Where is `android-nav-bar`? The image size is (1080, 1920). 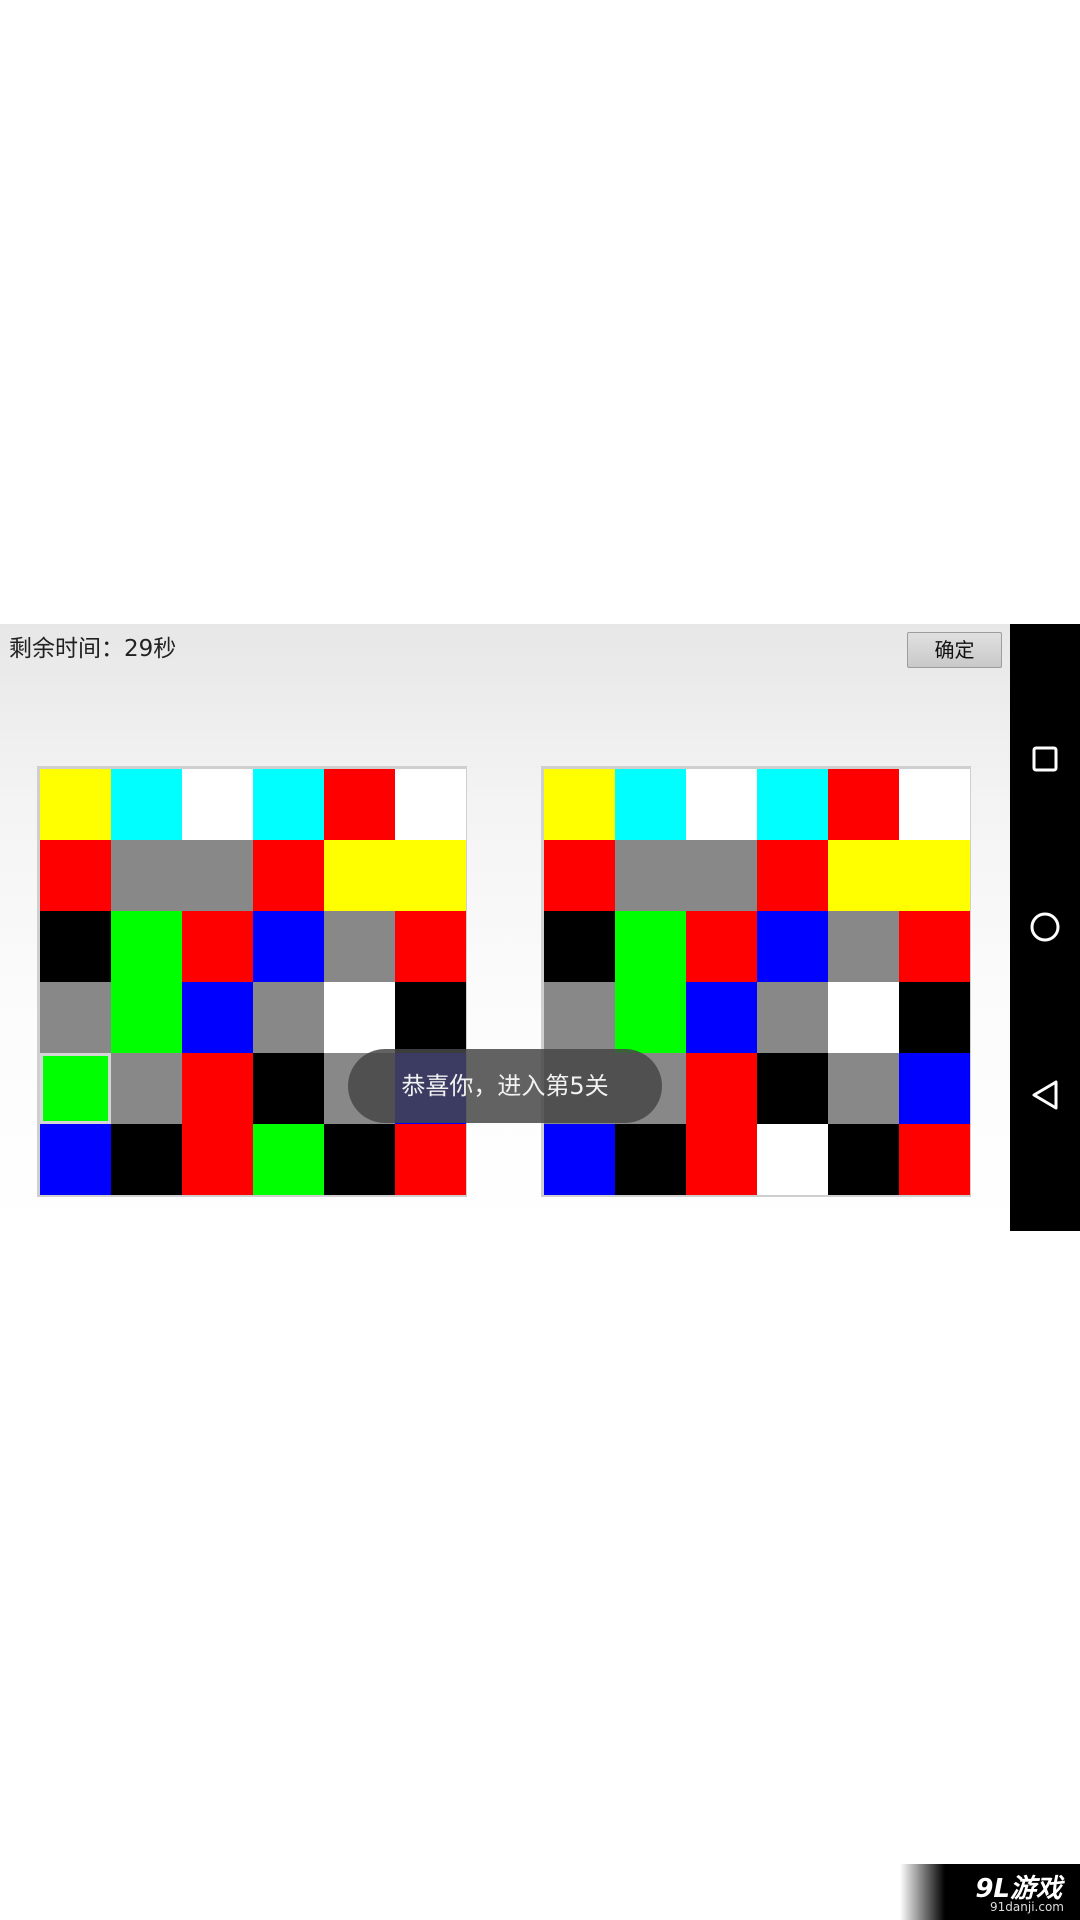 android-nav-bar is located at coordinates (1045, 927).